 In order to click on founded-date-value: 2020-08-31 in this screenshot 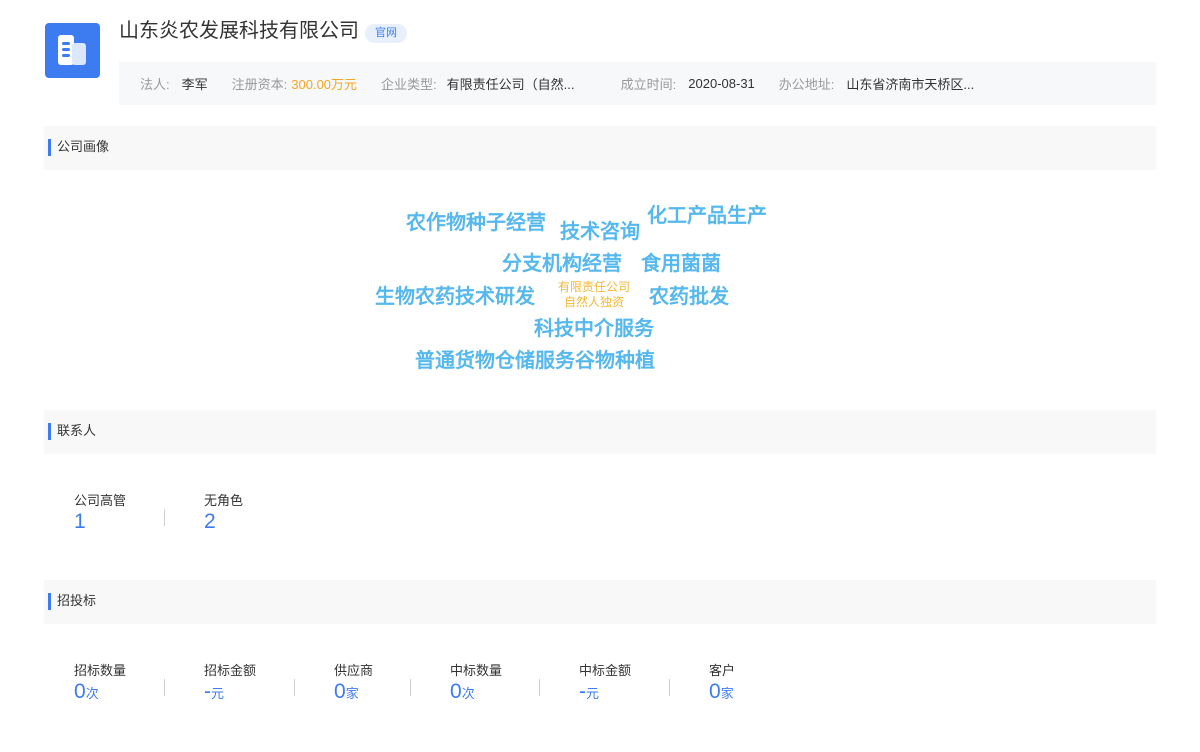, I will do `click(721, 83)`.